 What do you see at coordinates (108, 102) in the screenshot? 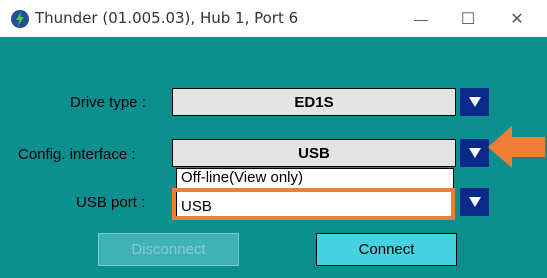
I see `drive-type-label: Drive type :` at bounding box center [108, 102].